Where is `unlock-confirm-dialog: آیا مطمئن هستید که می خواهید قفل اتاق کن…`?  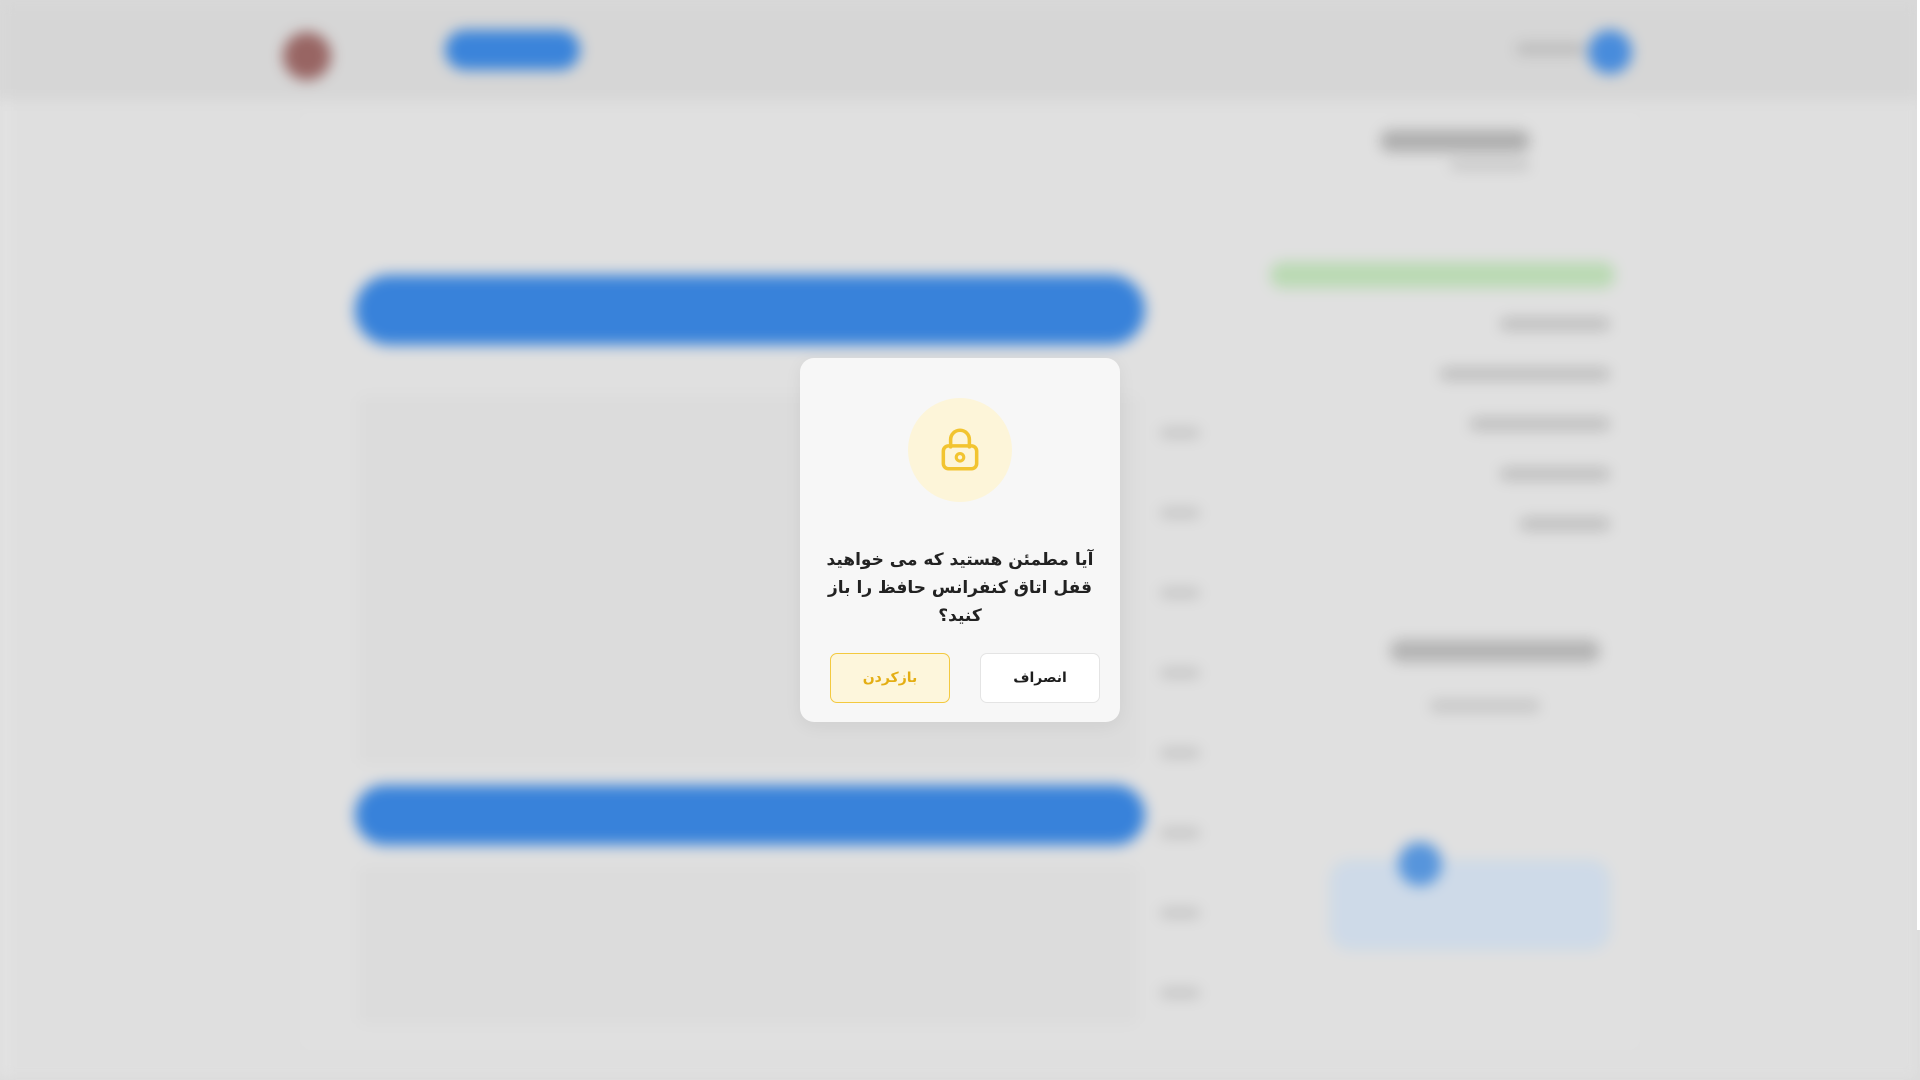
unlock-confirm-dialog: آیا مطمئن هستید که می خواهید قفل اتاق کن… is located at coordinates (960, 540).